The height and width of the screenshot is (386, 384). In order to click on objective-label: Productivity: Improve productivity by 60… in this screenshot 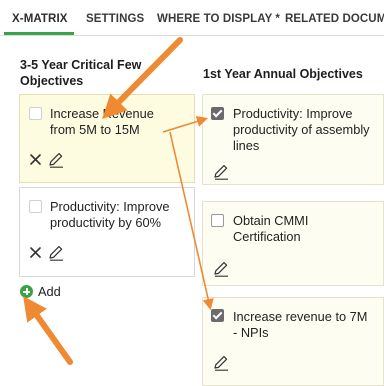, I will do `click(110, 214)`.